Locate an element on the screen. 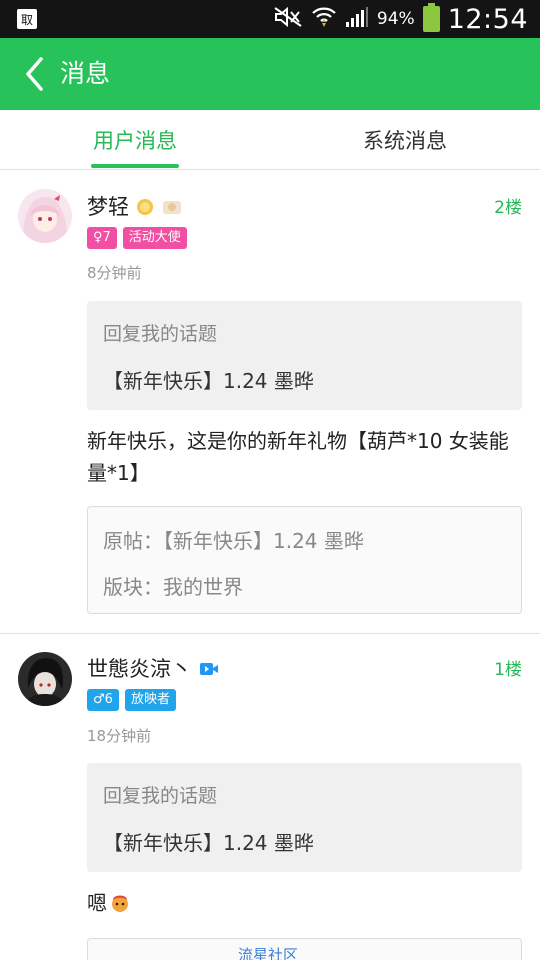  role-badge: 放映者 is located at coordinates (150, 700).